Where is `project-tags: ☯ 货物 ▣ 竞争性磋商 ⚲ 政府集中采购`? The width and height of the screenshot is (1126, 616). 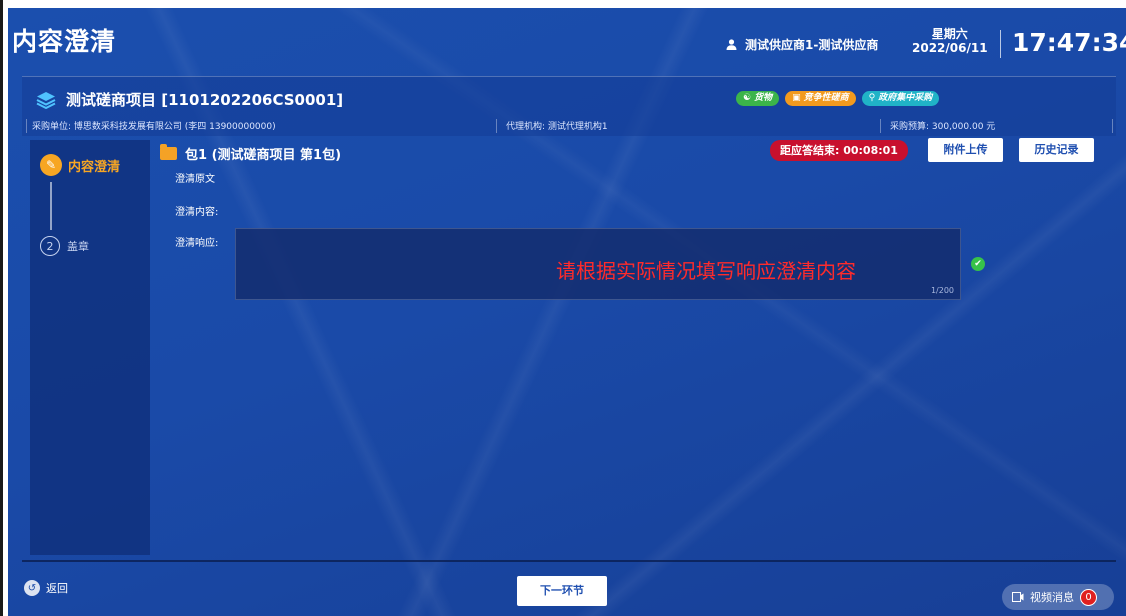 project-tags: ☯ 货物 ▣ 竞争性磋商 ⚲ 政府集中采购 is located at coordinates (838, 98).